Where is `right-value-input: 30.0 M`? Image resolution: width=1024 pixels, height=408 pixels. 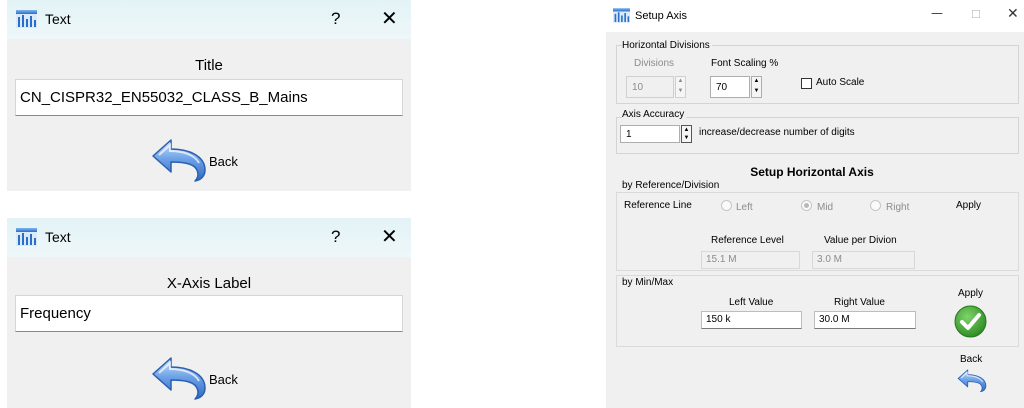
right-value-input: 30.0 M is located at coordinates (865, 320).